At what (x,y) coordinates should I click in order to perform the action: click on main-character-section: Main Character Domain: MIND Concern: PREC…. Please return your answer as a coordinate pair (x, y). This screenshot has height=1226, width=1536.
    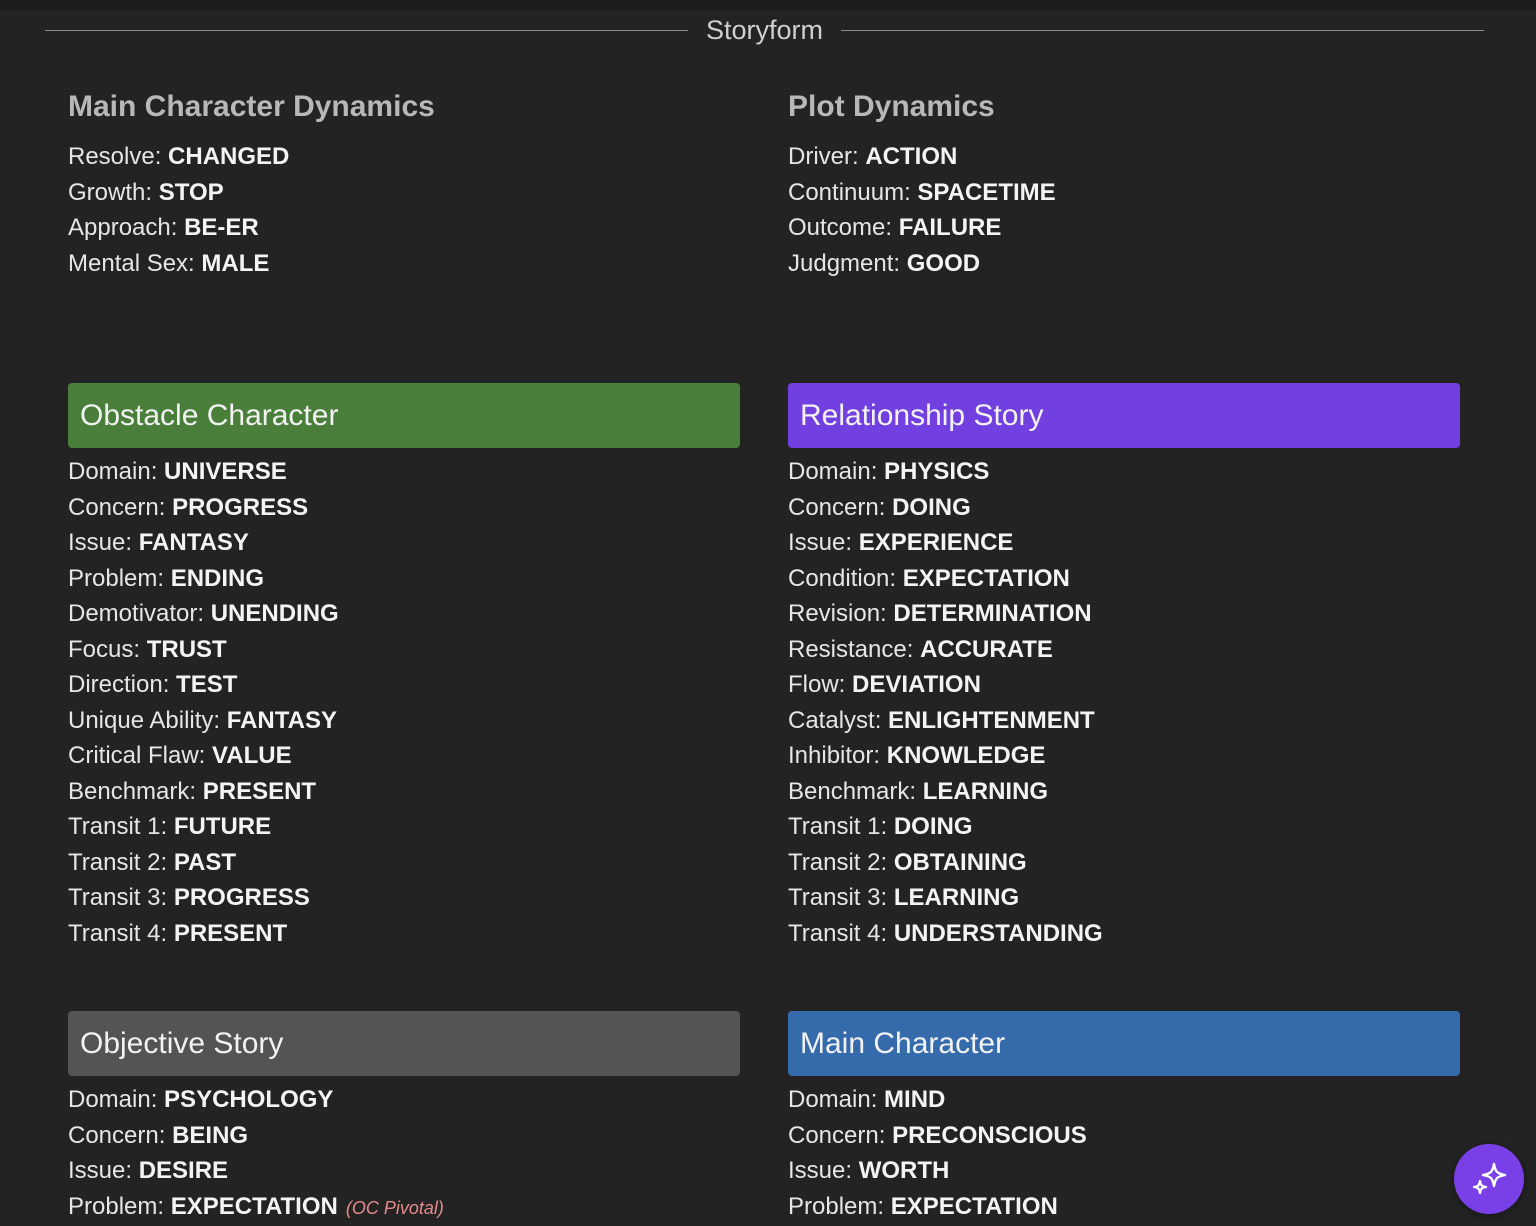
    Looking at the image, I should click on (1124, 1117).